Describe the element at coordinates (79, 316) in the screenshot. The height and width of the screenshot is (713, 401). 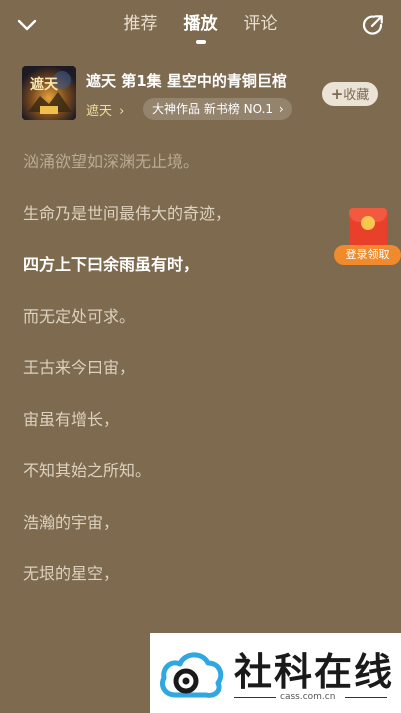
I see `transcript-line: 而无定处可求。` at that location.